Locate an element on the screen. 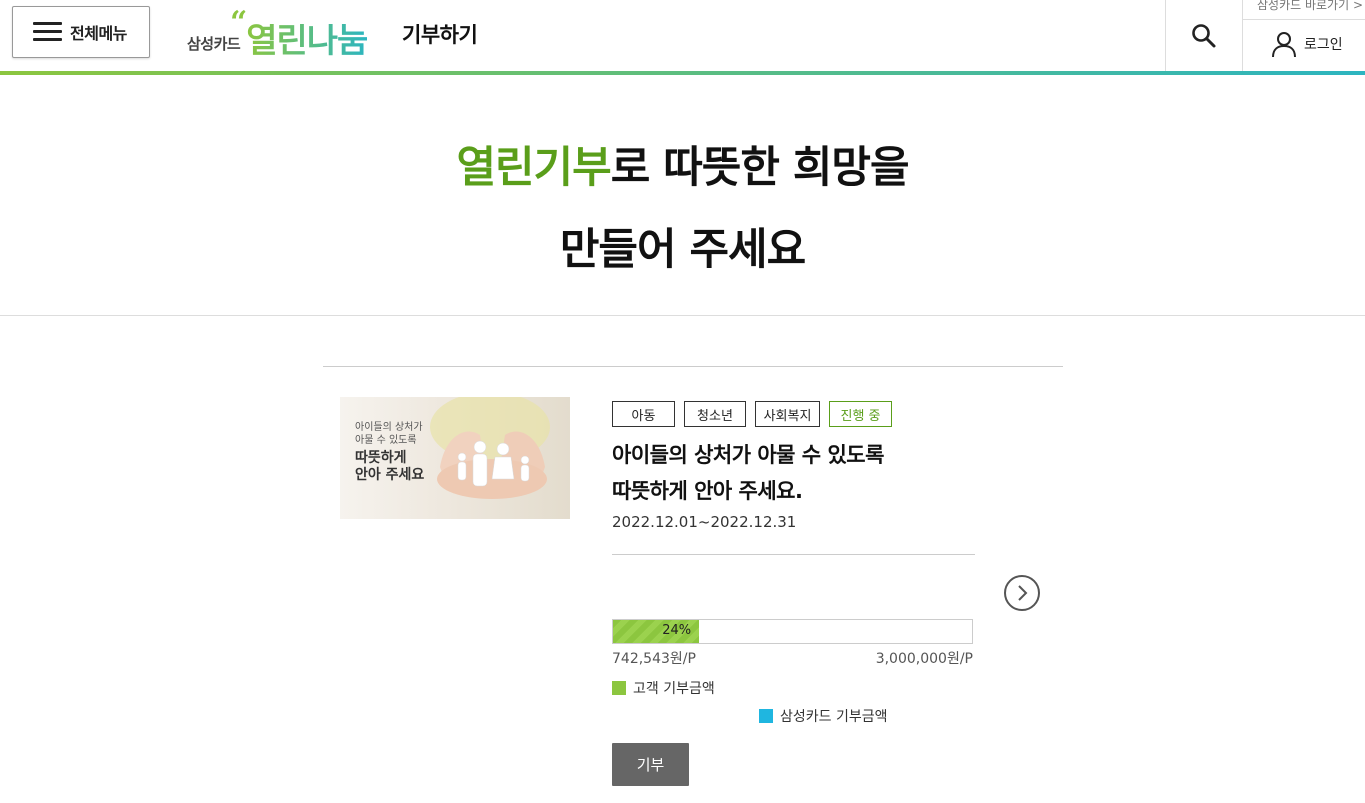  legend-samsungcard-donation: 삼성카드 기부금액 is located at coordinates (823, 716).